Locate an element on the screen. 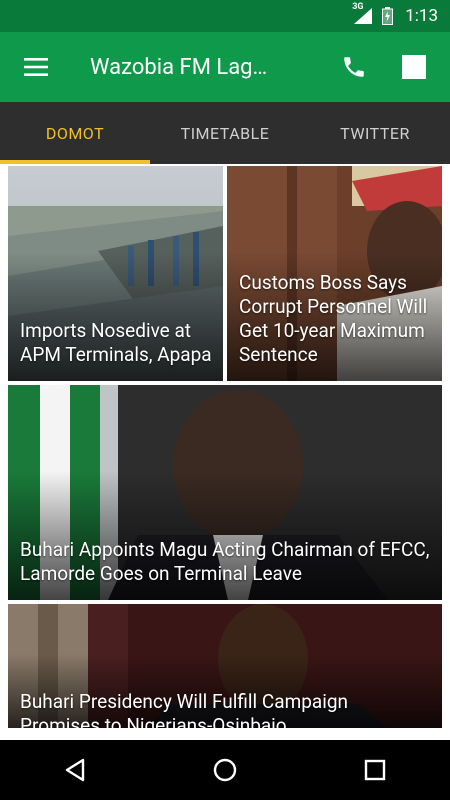 The height and width of the screenshot is (800, 450). tab-timetable: TIMETABLE is located at coordinates (225, 133).